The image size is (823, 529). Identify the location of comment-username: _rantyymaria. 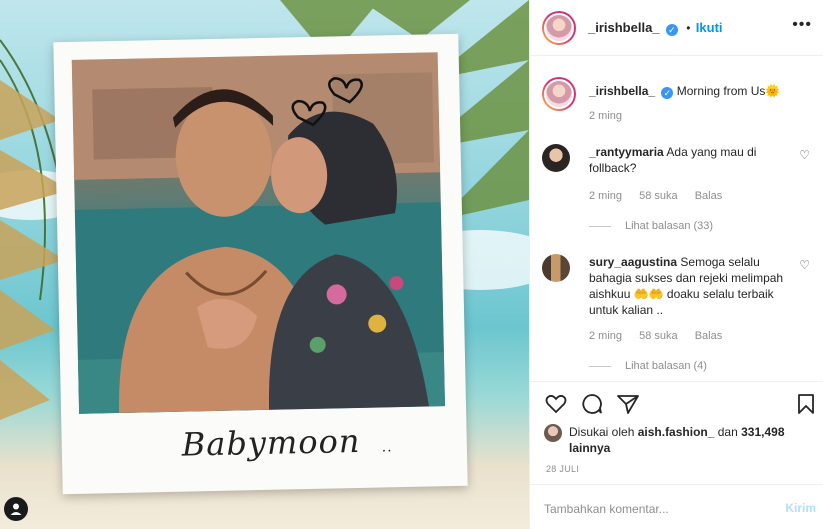
(626, 152).